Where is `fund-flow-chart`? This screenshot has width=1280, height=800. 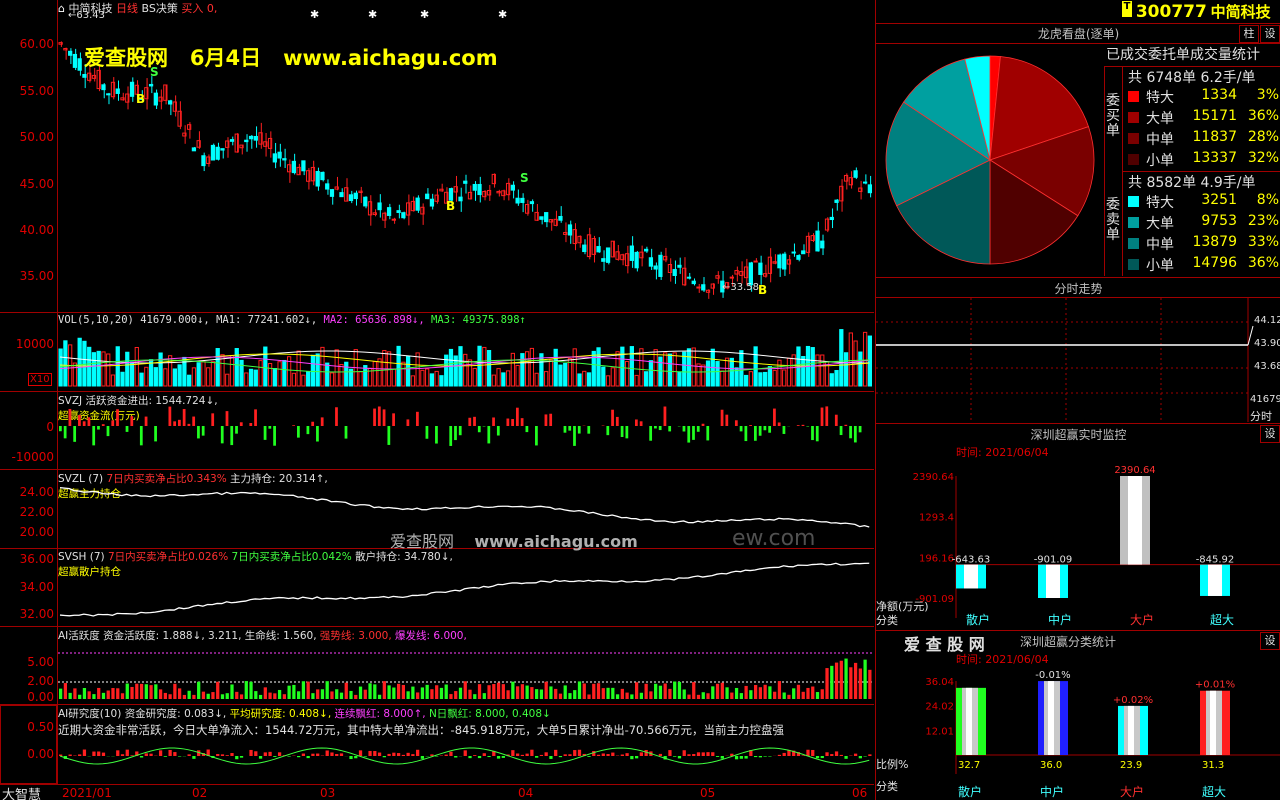
fund-flow-chart is located at coordinates (466, 430).